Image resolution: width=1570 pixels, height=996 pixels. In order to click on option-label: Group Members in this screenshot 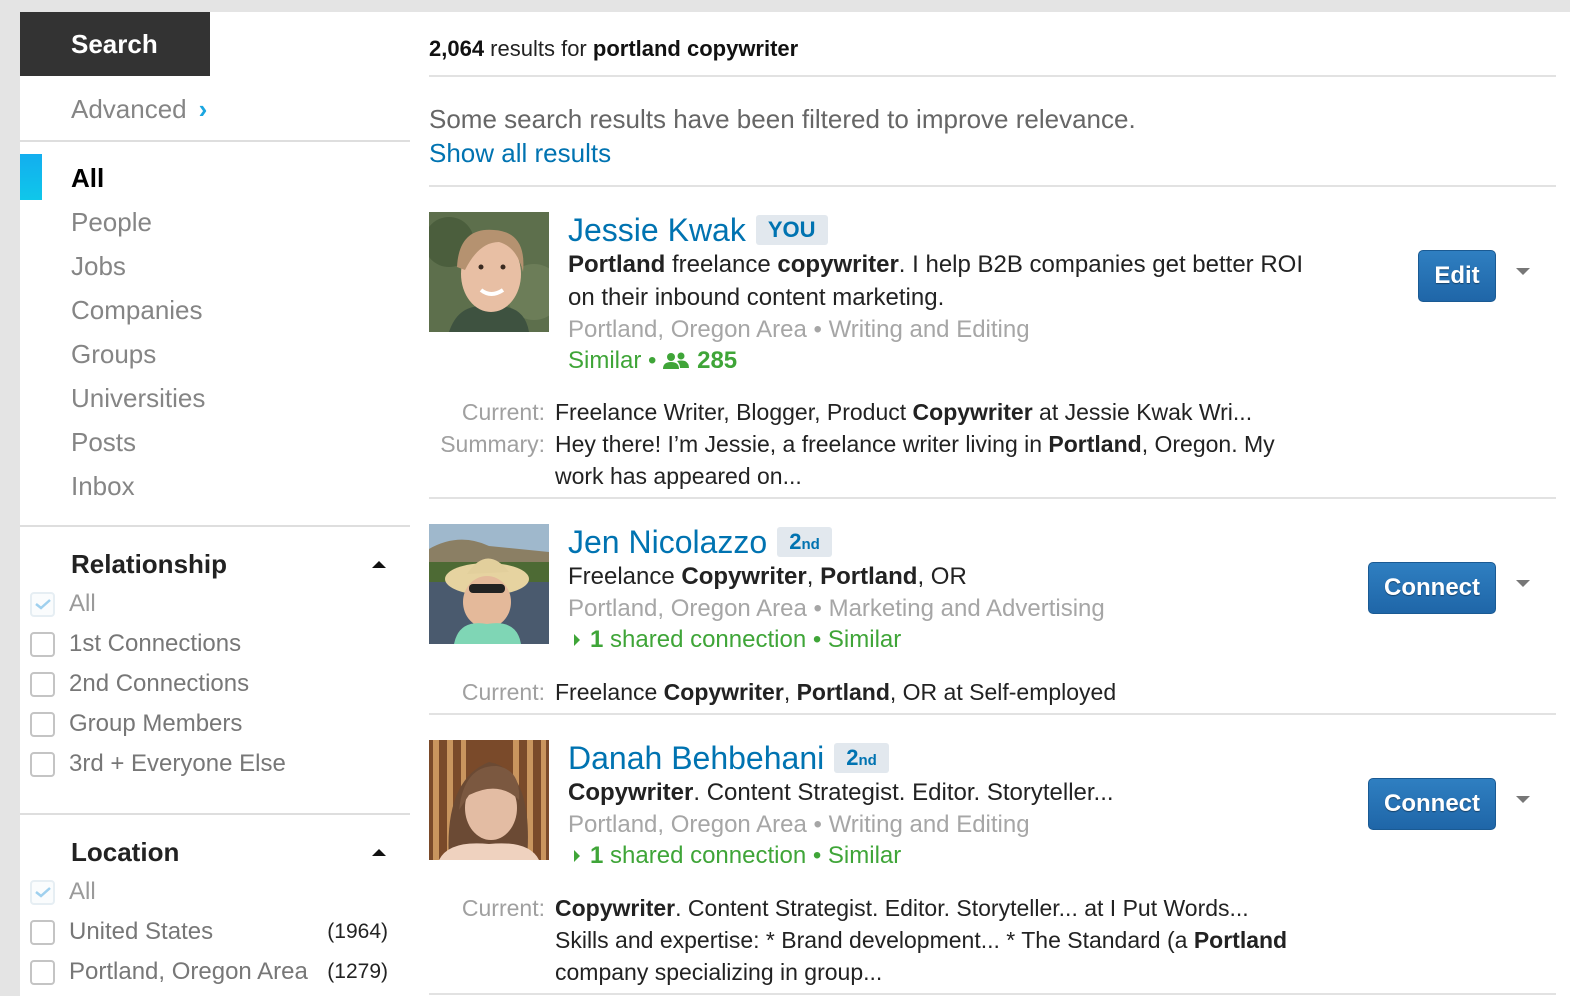, I will do `click(156, 723)`.